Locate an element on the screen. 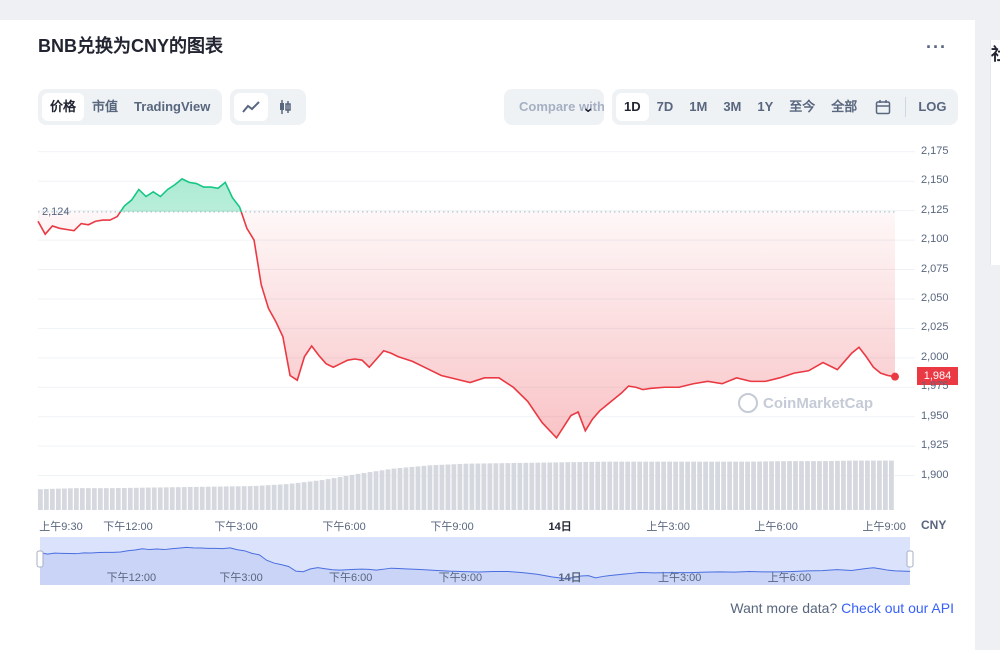  currency-label: CNY is located at coordinates (934, 525).